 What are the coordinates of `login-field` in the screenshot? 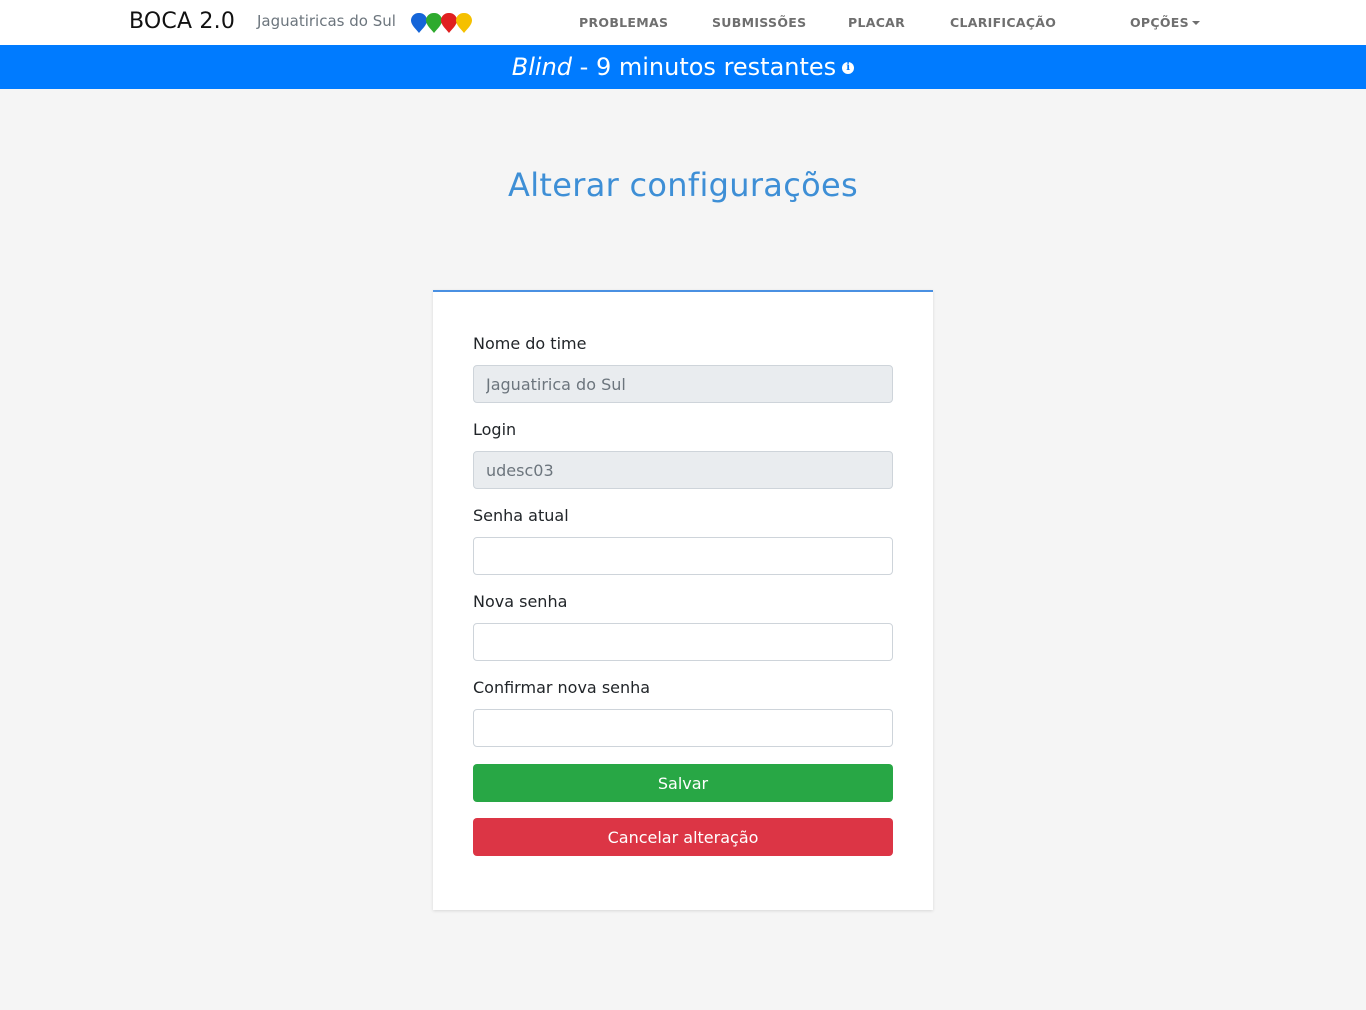 It's located at (683, 470).